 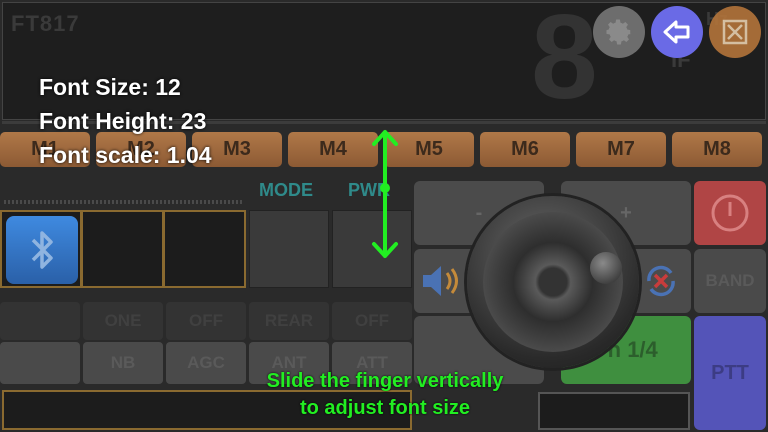 I want to click on power-icon, so click(x=730, y=213).